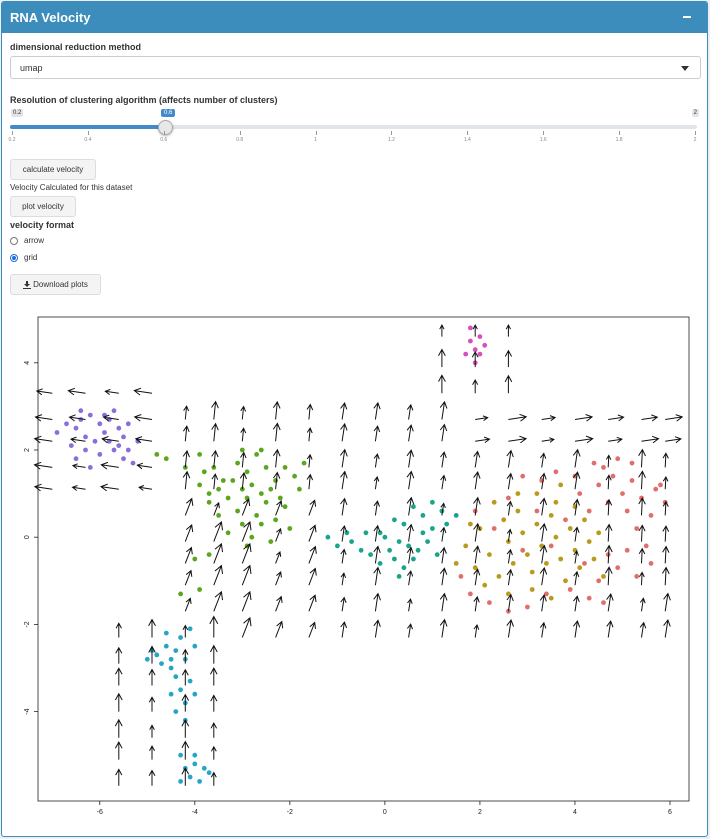 The width and height of the screenshot is (710, 839). What do you see at coordinates (695, 140) in the screenshot?
I see `slider-tick-label: 2` at bounding box center [695, 140].